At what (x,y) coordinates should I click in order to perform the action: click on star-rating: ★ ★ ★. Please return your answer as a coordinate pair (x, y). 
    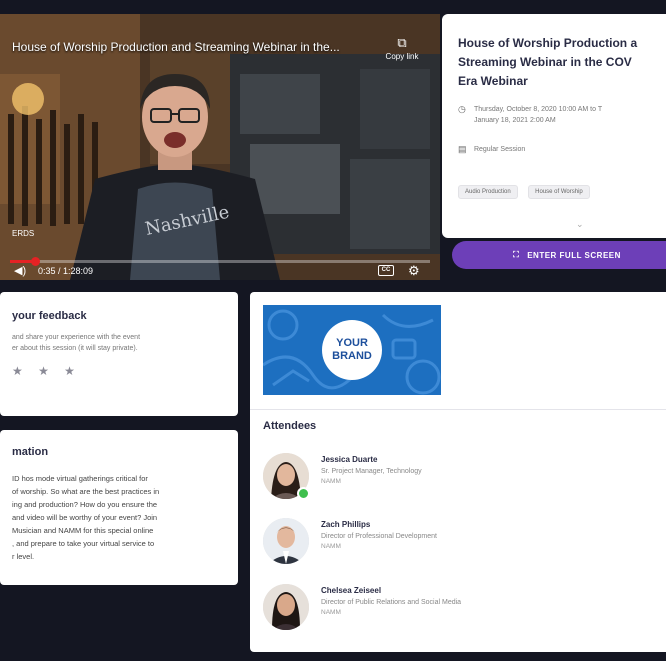
    Looking at the image, I should click on (46, 371).